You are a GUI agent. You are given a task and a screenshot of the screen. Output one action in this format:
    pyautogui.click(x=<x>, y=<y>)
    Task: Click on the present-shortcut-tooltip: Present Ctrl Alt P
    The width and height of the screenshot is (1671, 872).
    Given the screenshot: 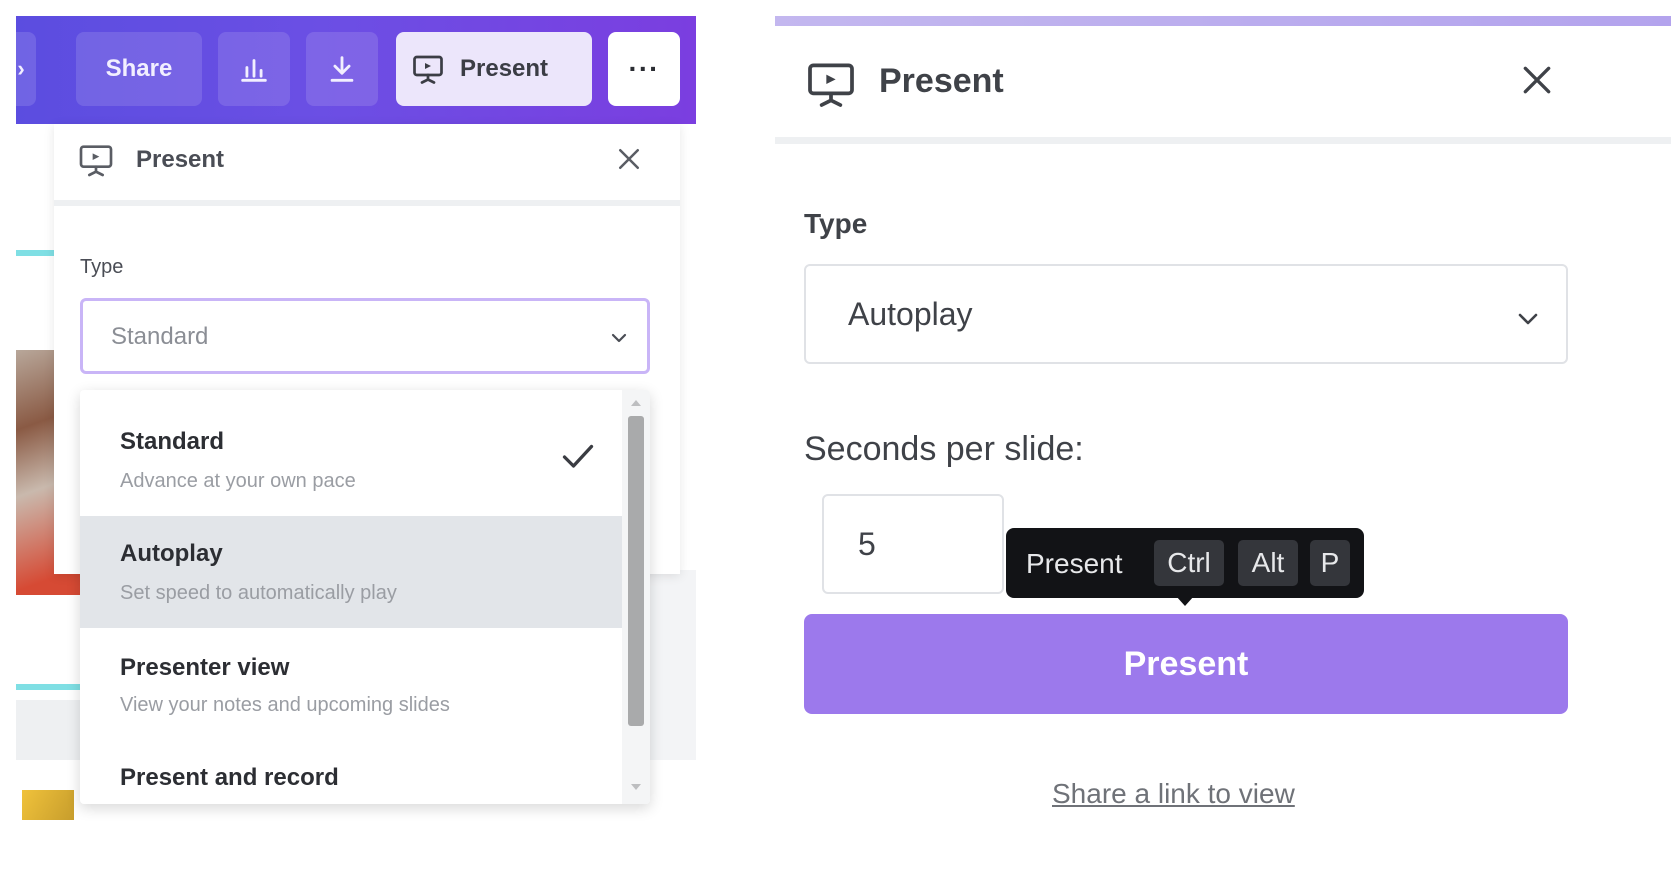 What is the action you would take?
    pyautogui.click(x=1185, y=567)
    